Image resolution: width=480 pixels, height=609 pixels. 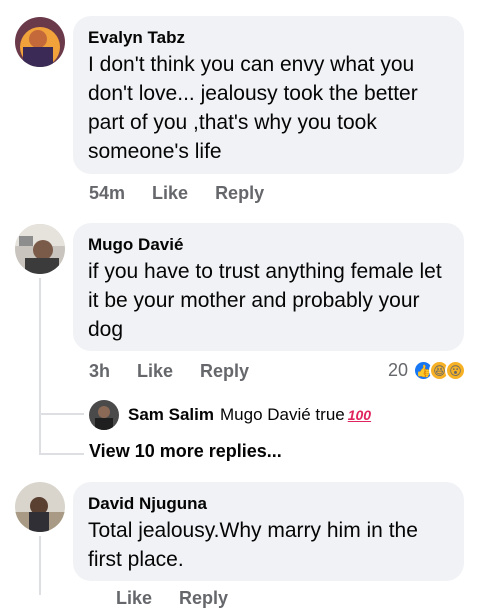 I want to click on reply-text: Mugo Davié true, so click(x=282, y=414).